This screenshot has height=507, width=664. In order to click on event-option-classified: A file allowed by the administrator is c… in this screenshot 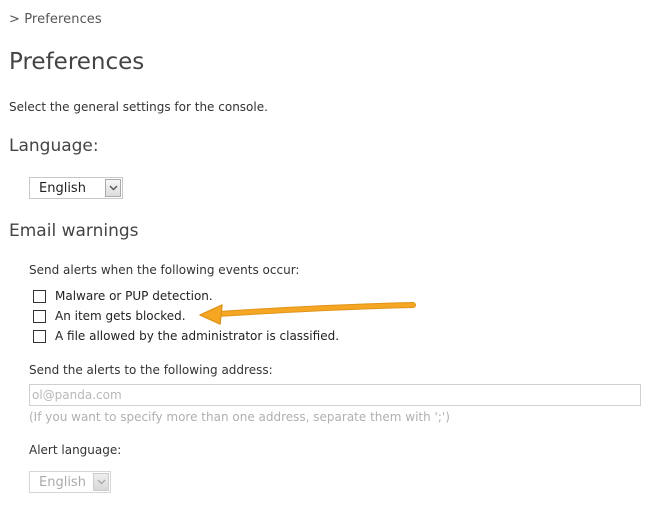, I will do `click(186, 336)`.